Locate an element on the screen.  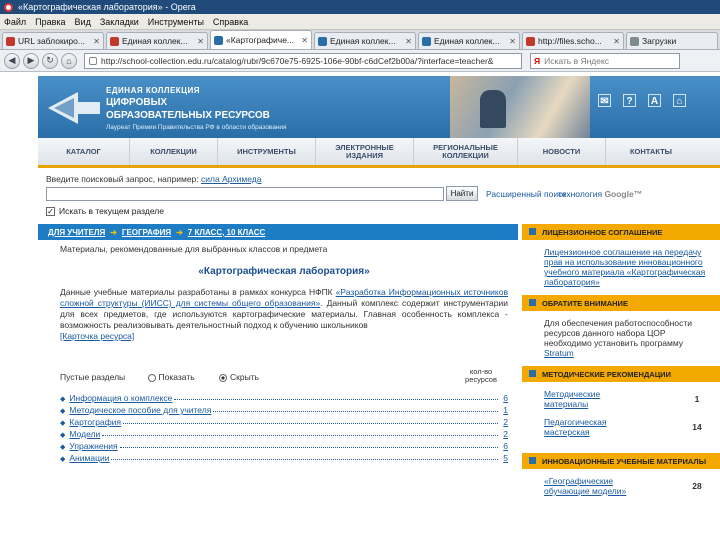
list-item: ◆ Анимации 5 is located at coordinates (284, 457).